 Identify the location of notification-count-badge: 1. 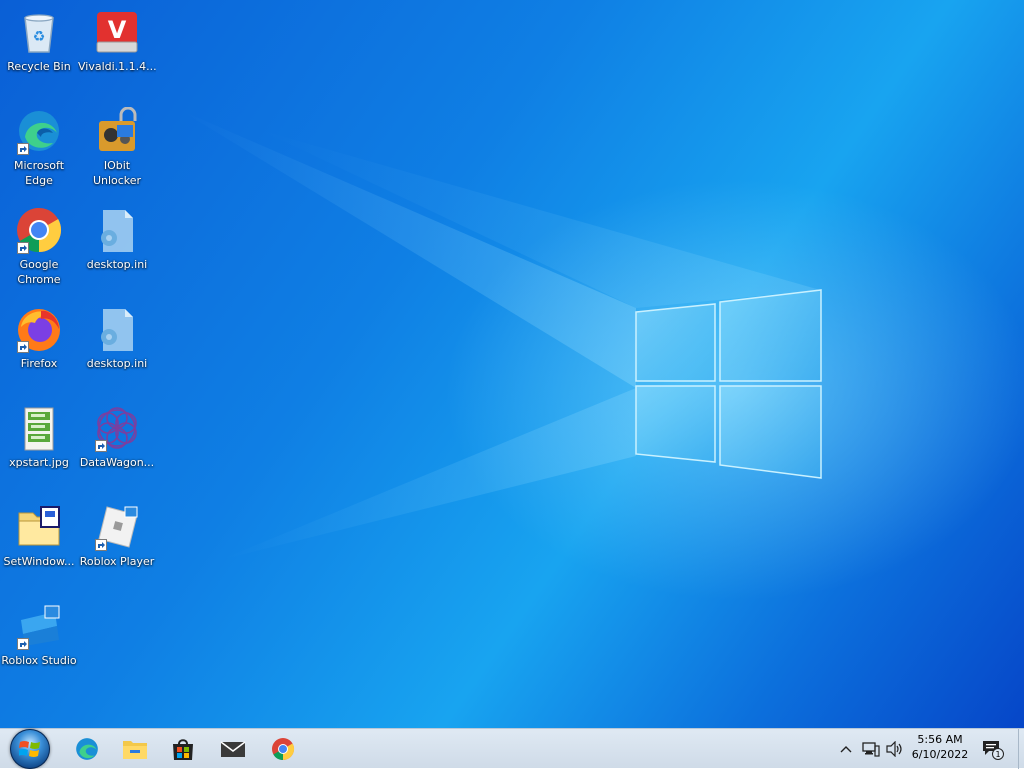
(998, 754).